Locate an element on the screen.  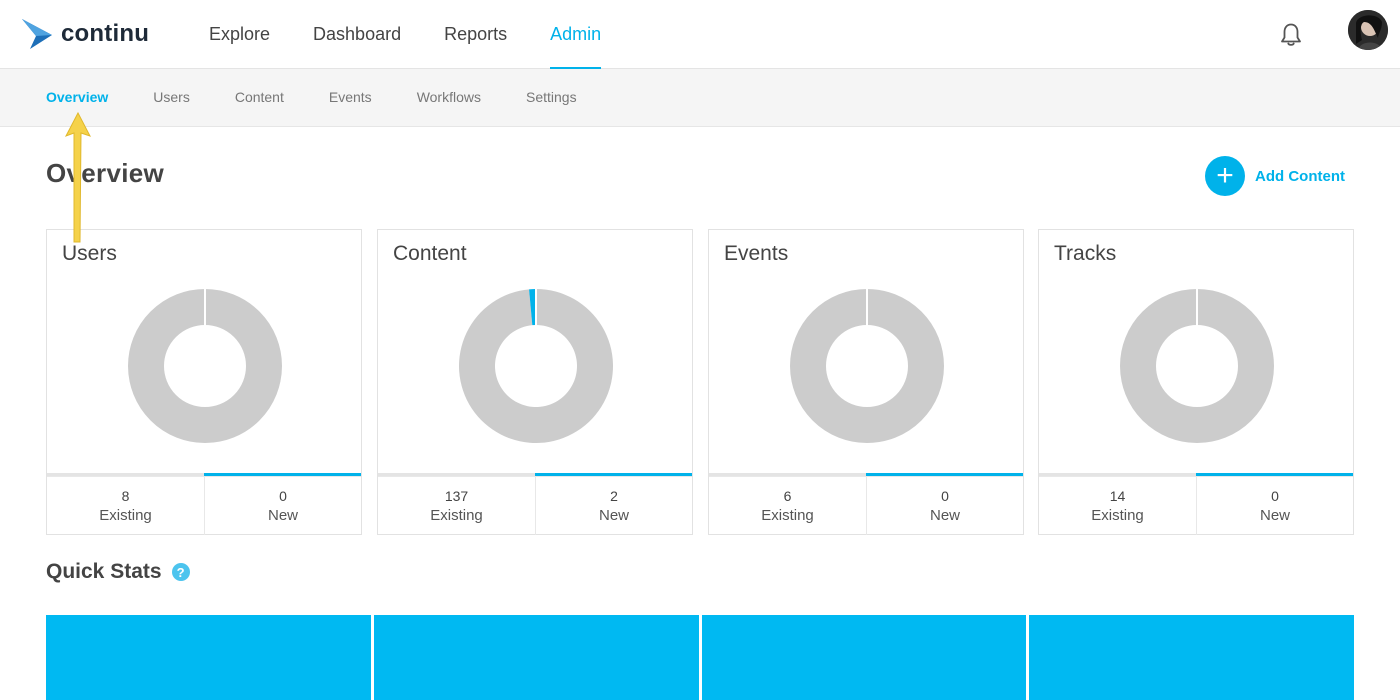
logo-arrow-icon is located at coordinates (37, 34).